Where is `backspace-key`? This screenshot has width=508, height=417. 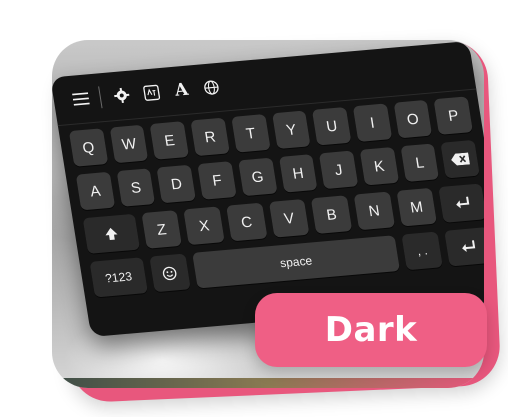 backspace-key is located at coordinates (460, 159).